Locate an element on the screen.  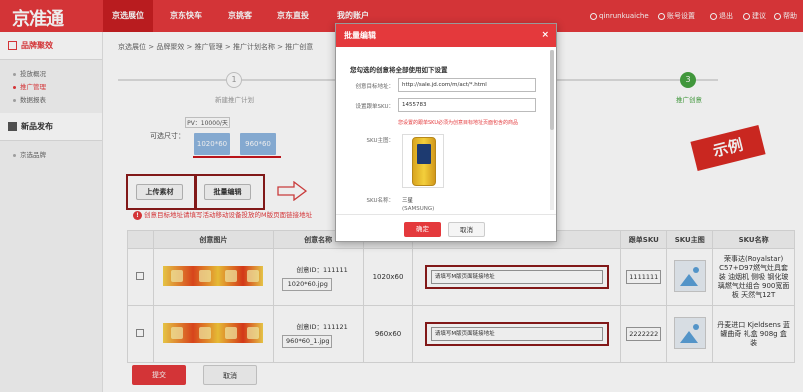
modal-sku-input: 1455783 is located at coordinates (467, 105).